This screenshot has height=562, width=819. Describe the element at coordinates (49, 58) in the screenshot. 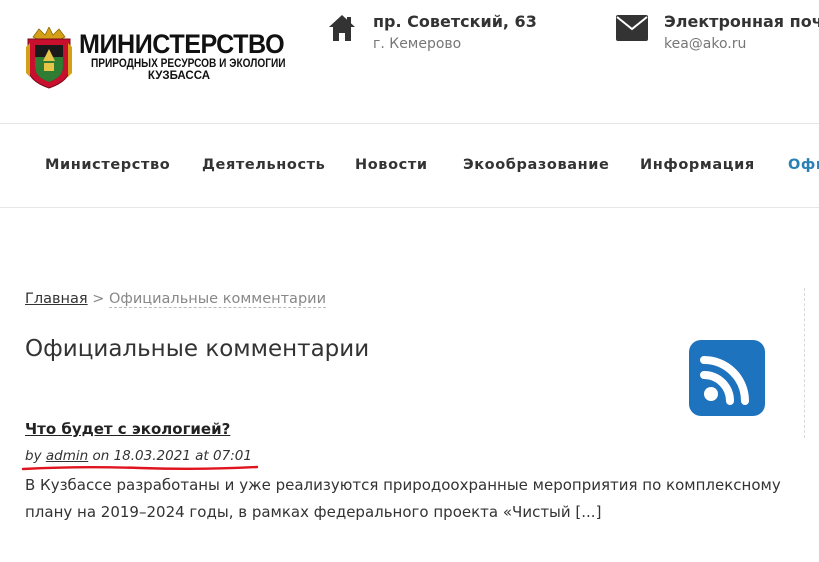

I see `coat-of-arms-icon` at that location.